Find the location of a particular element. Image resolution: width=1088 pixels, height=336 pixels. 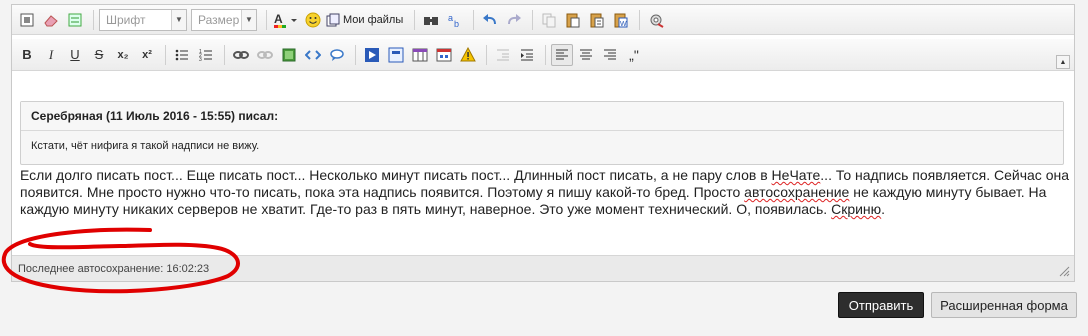

svg-text: b is located at coordinates (456, 23).